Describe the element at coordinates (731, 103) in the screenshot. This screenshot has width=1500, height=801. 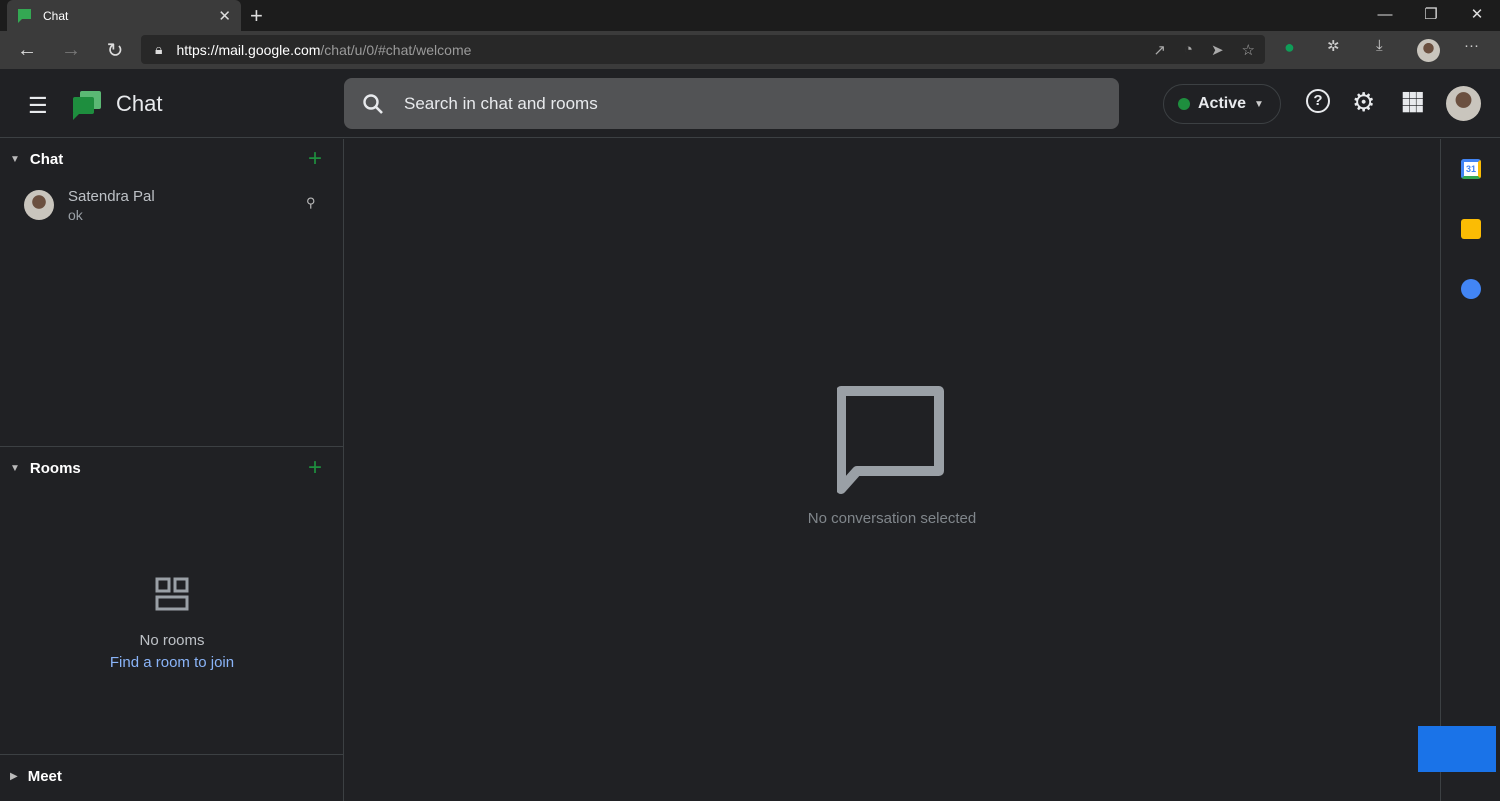
I see `search-input: Search in chat and rooms` at that location.